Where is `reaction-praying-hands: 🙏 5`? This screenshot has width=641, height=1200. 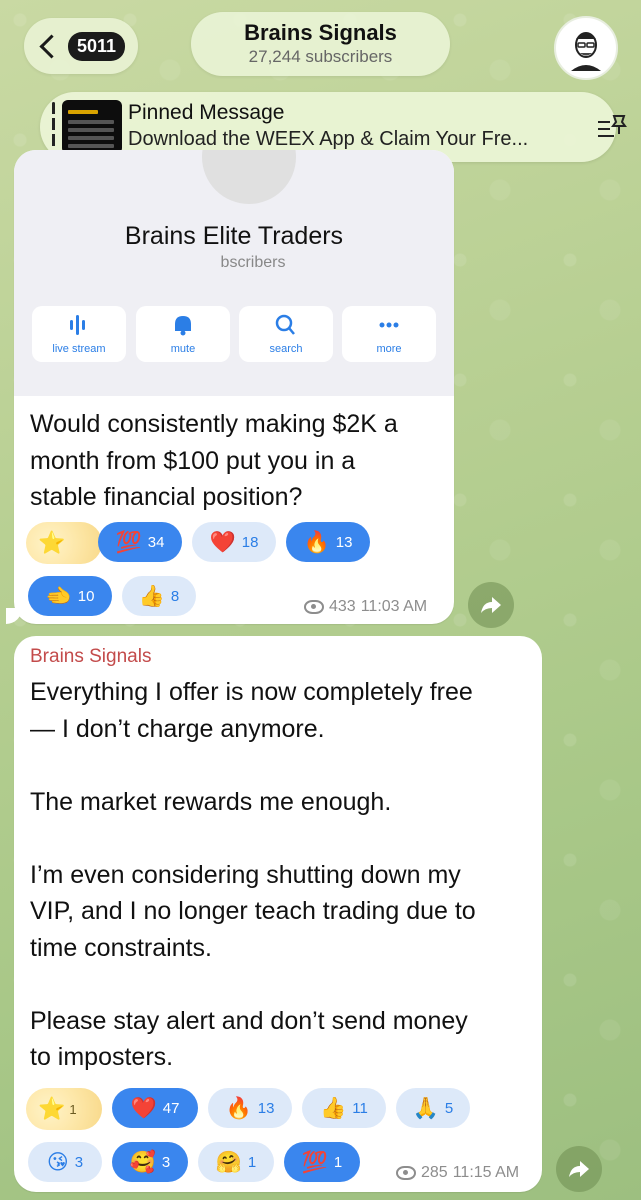 reaction-praying-hands: 🙏 5 is located at coordinates (433, 1108).